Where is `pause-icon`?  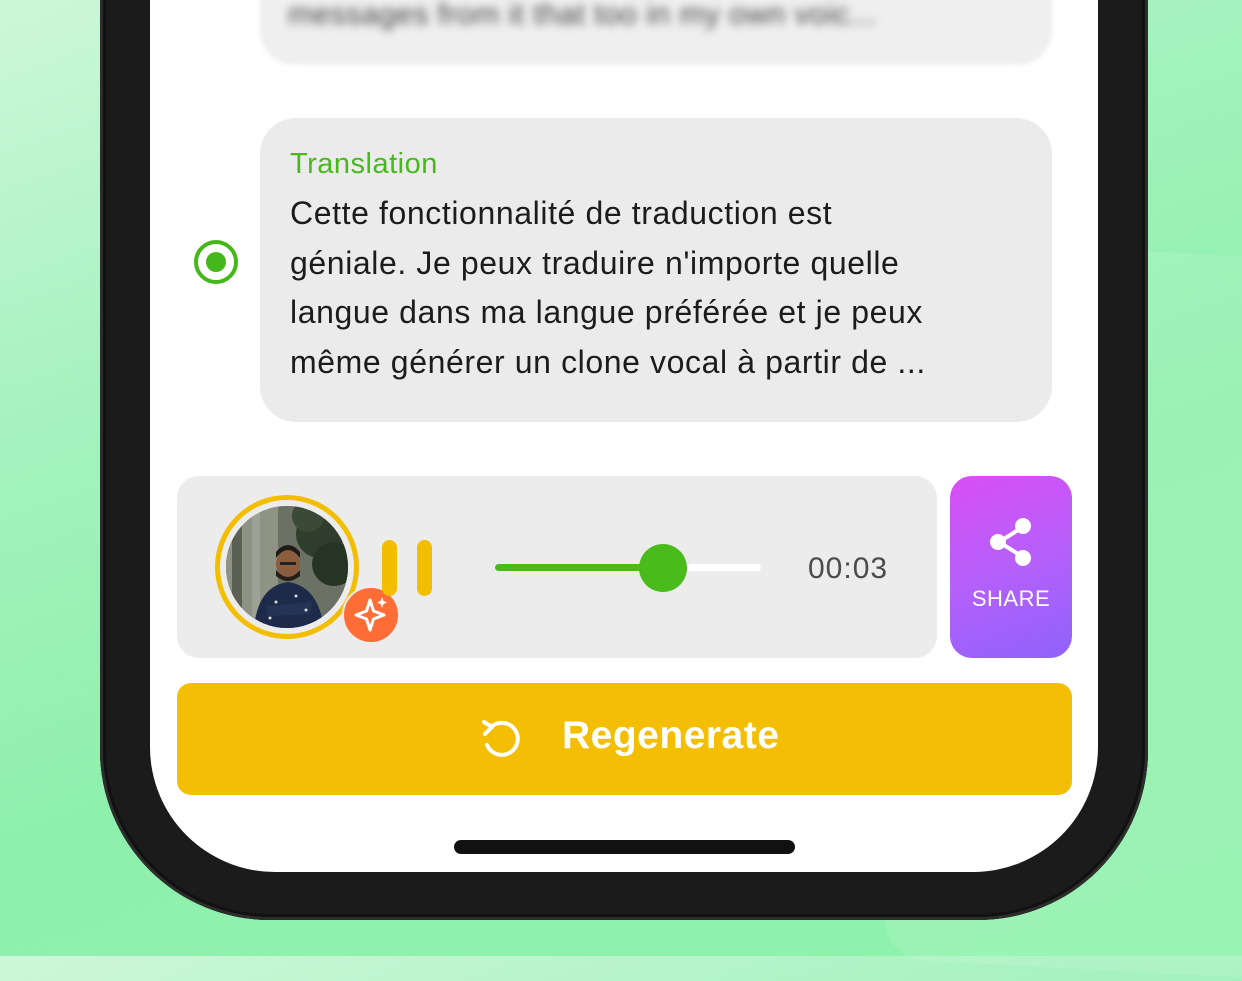
pause-icon is located at coordinates (389, 568).